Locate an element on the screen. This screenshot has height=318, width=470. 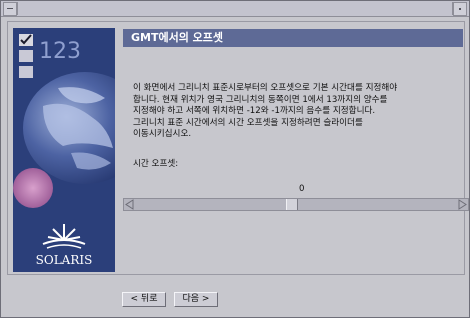
slider-left-arrow-icon is located at coordinates (130, 204).